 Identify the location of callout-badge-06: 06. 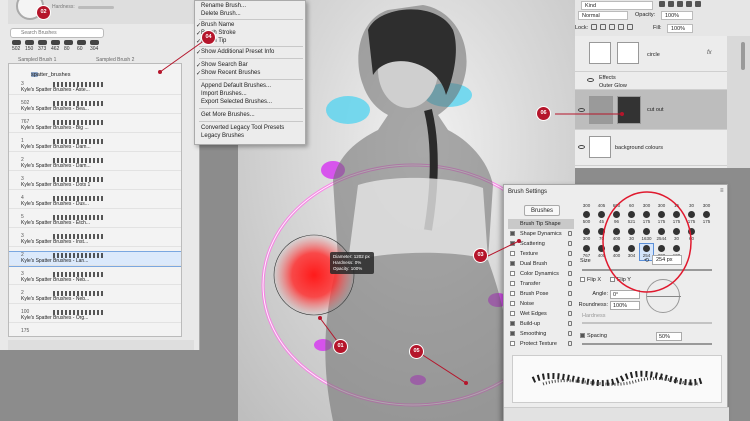
(543, 113).